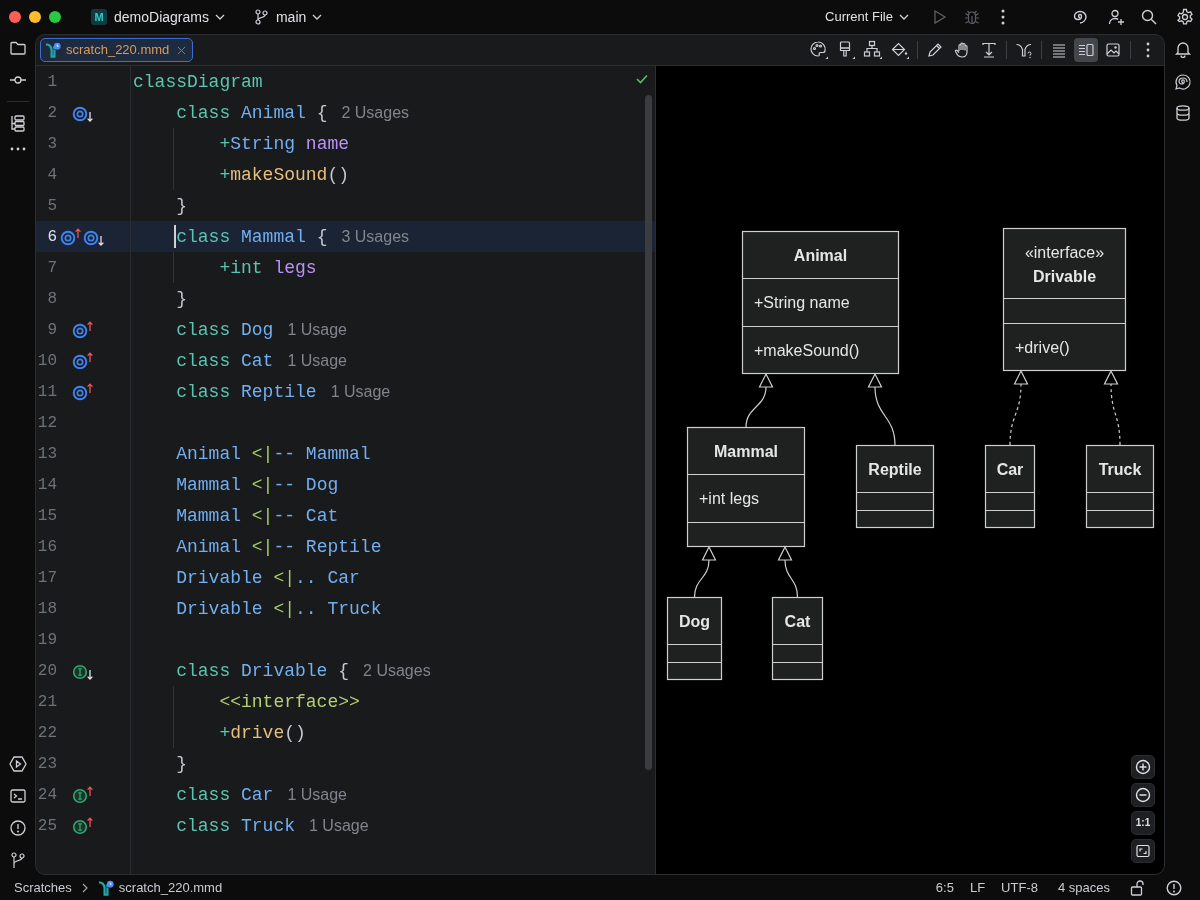  I want to click on breadcrumb: scratch_220.mmd, so click(160, 887).